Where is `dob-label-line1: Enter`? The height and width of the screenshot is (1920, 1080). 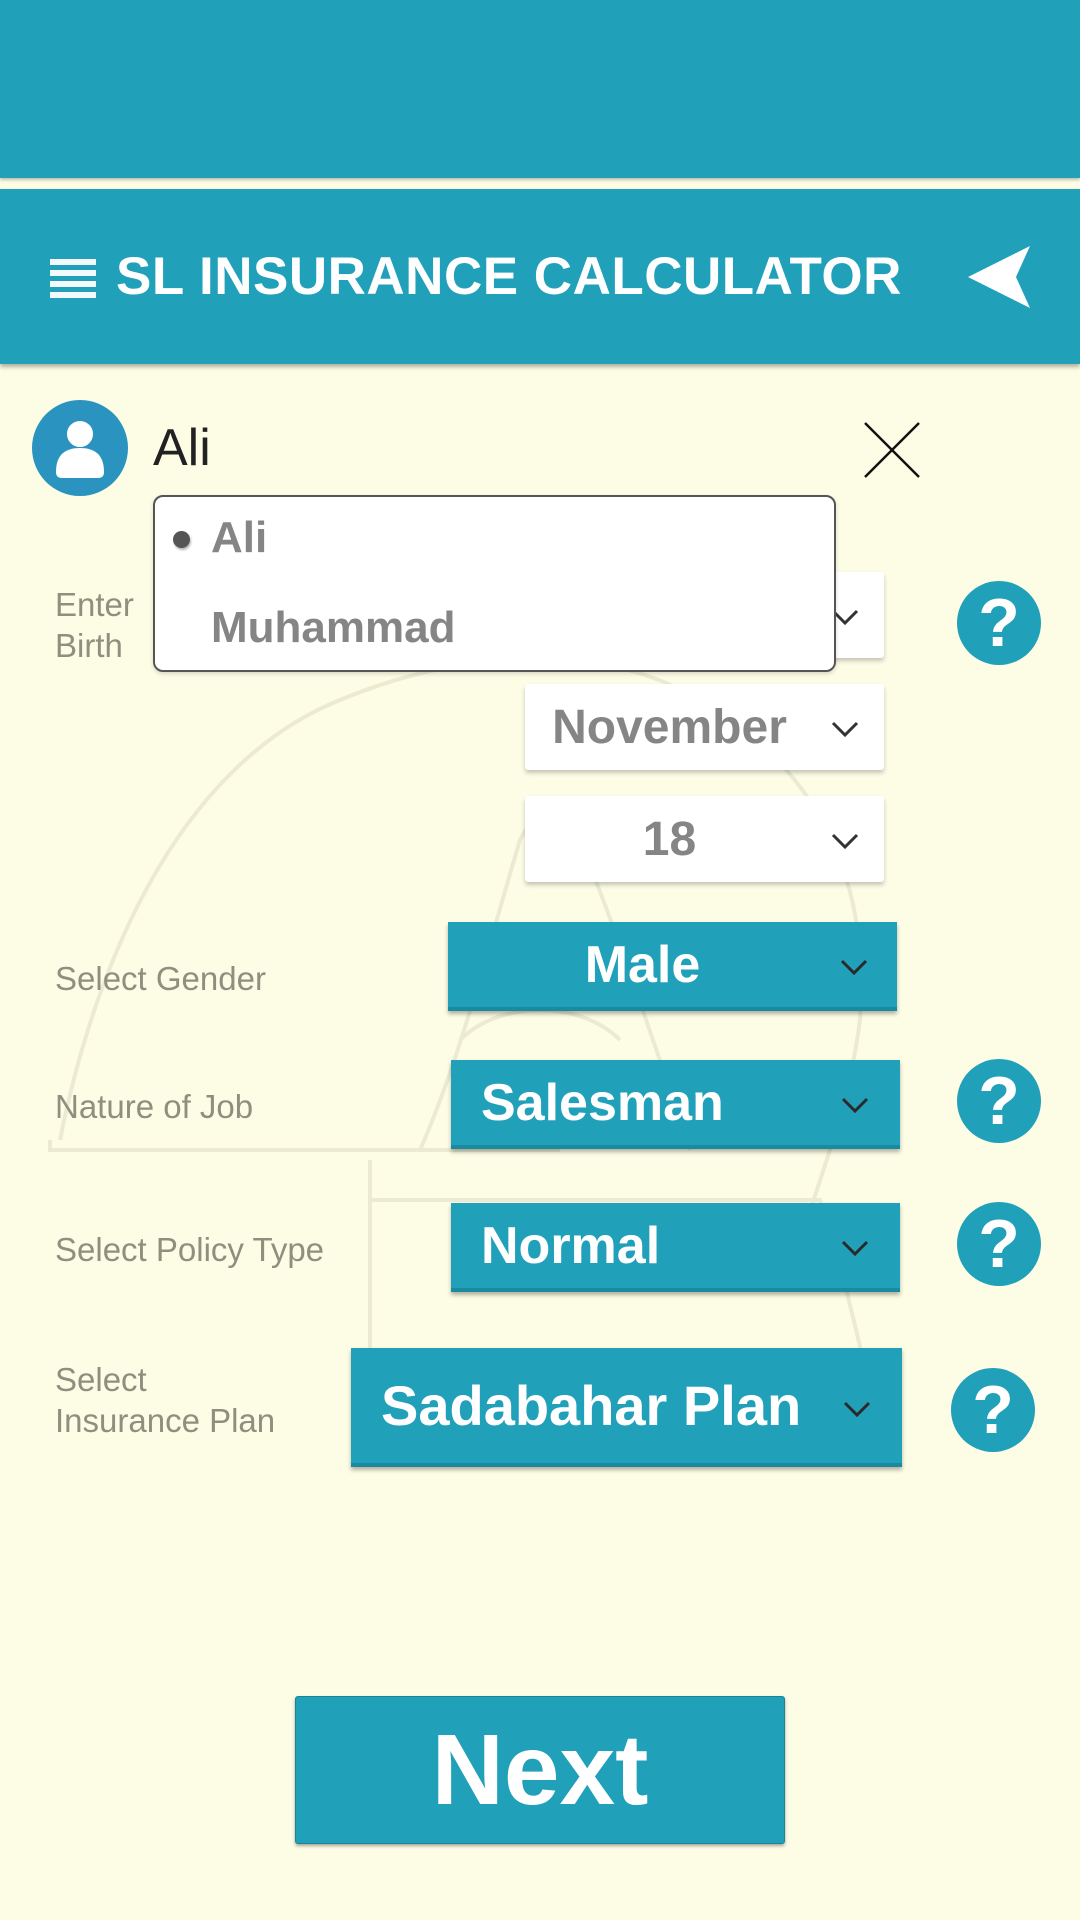 dob-label-line1: Enter is located at coordinates (94, 604).